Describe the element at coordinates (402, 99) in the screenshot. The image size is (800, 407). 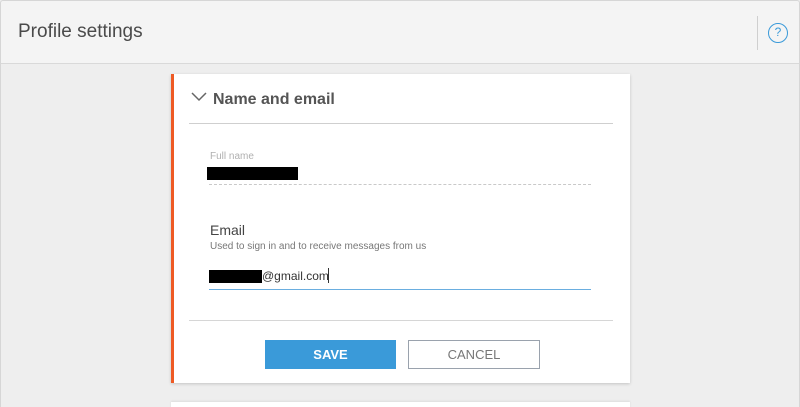
I see `card-header-toggle: Name and email` at that location.